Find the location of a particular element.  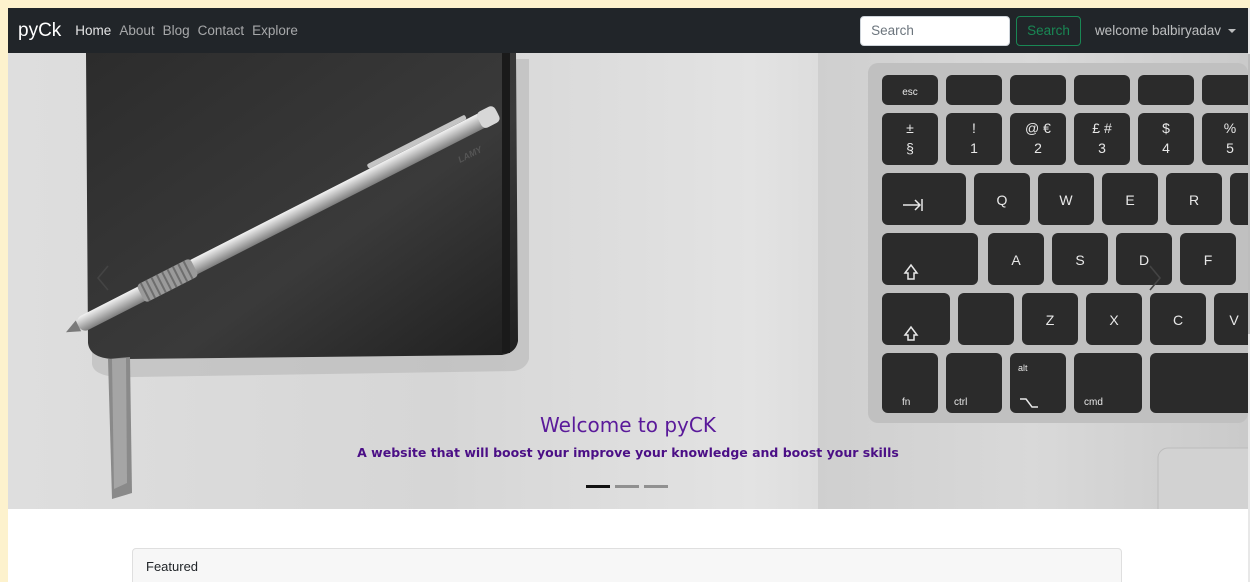

featured-card: Featured is located at coordinates (627, 565).